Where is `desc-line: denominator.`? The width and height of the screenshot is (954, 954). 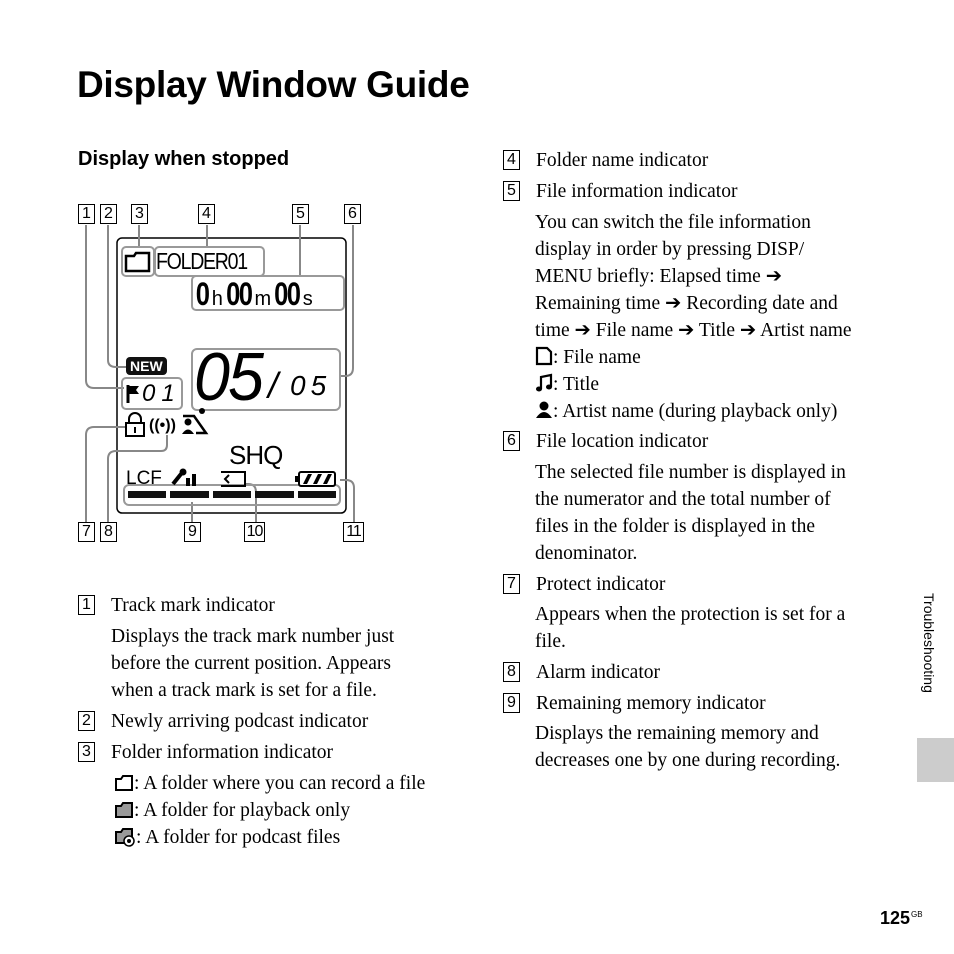
desc-line: denominator. is located at coordinates (586, 553).